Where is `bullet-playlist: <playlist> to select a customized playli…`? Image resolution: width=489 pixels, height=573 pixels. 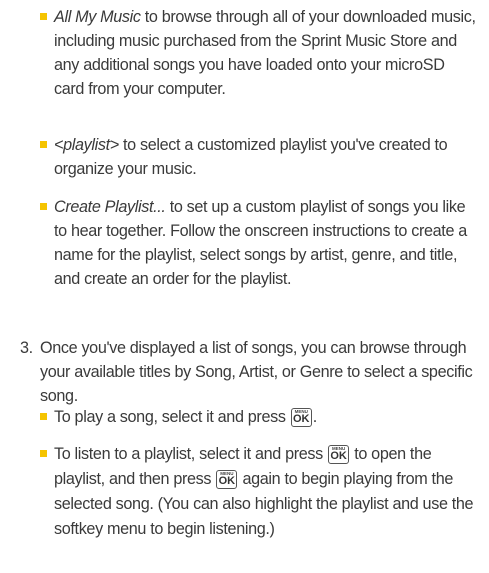
bullet-playlist: <playlist> to select a customized playli… is located at coordinates (259, 157).